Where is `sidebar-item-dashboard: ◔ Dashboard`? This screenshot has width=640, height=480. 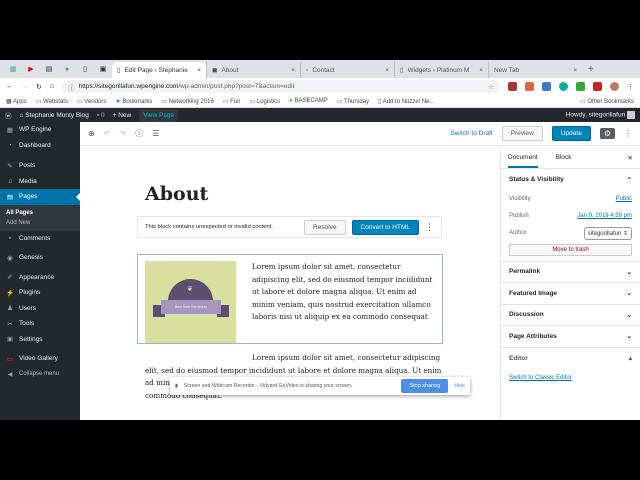 sidebar-item-dashboard: ◔ Dashboard is located at coordinates (40, 146).